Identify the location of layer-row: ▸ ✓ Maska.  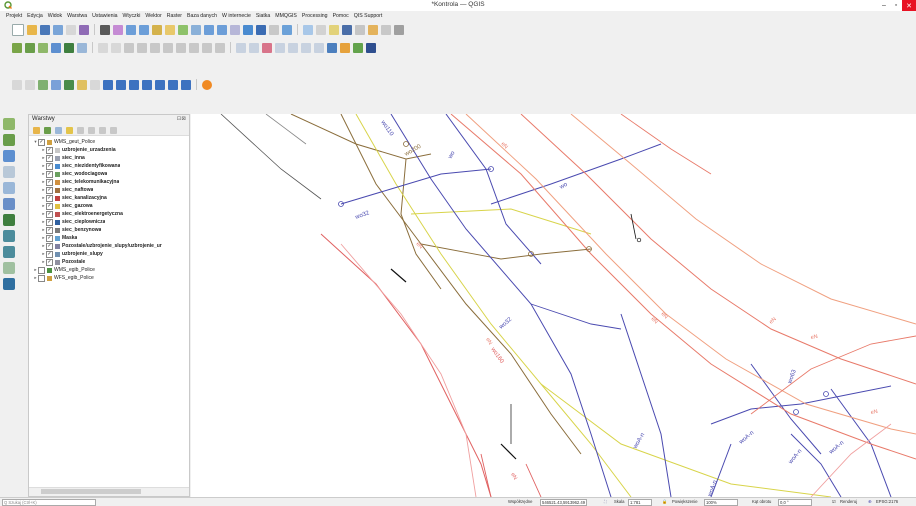
(109, 238).